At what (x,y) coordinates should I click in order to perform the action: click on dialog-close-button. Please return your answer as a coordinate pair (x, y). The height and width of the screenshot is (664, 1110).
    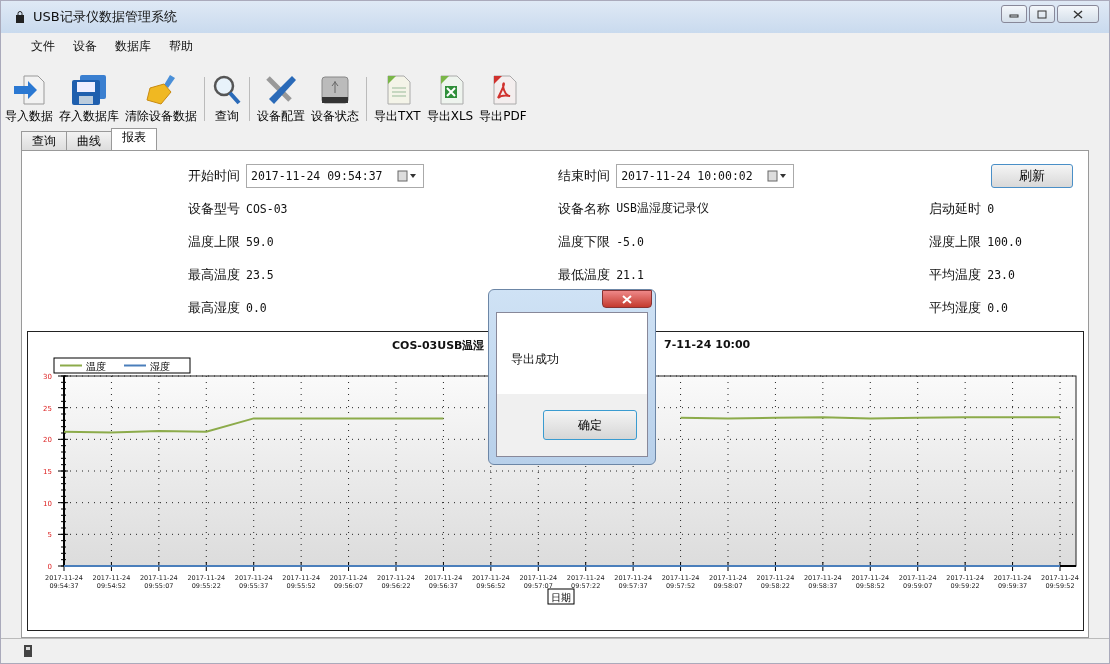
    Looking at the image, I should click on (627, 299).